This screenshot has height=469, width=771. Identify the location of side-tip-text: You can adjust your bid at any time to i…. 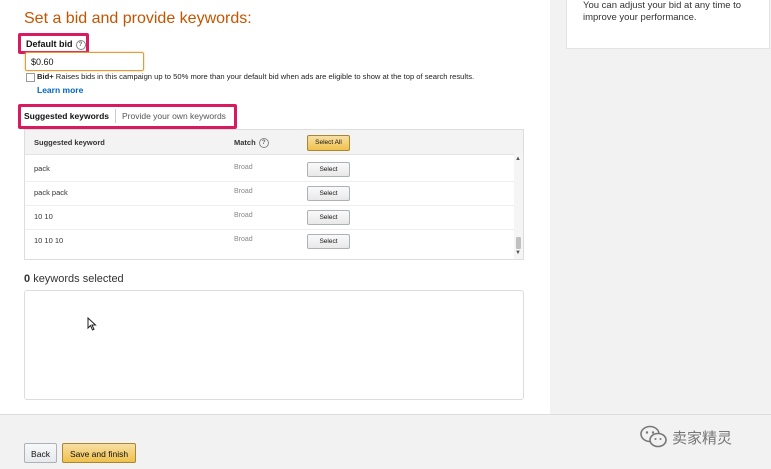
(662, 11).